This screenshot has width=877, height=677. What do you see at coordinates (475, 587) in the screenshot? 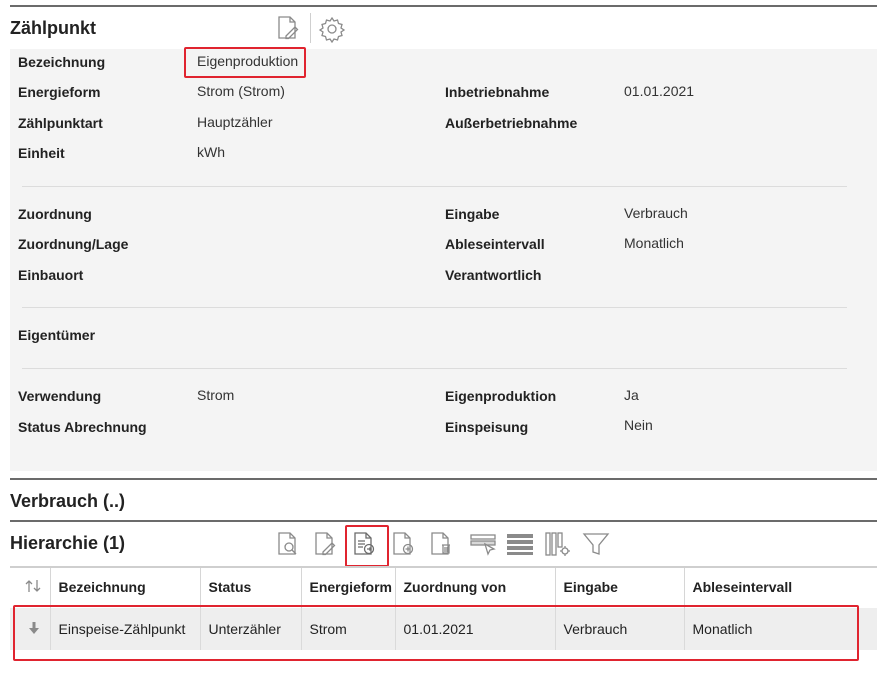
I see `column-header-zuordnung-von: Zuordnung von` at bounding box center [475, 587].